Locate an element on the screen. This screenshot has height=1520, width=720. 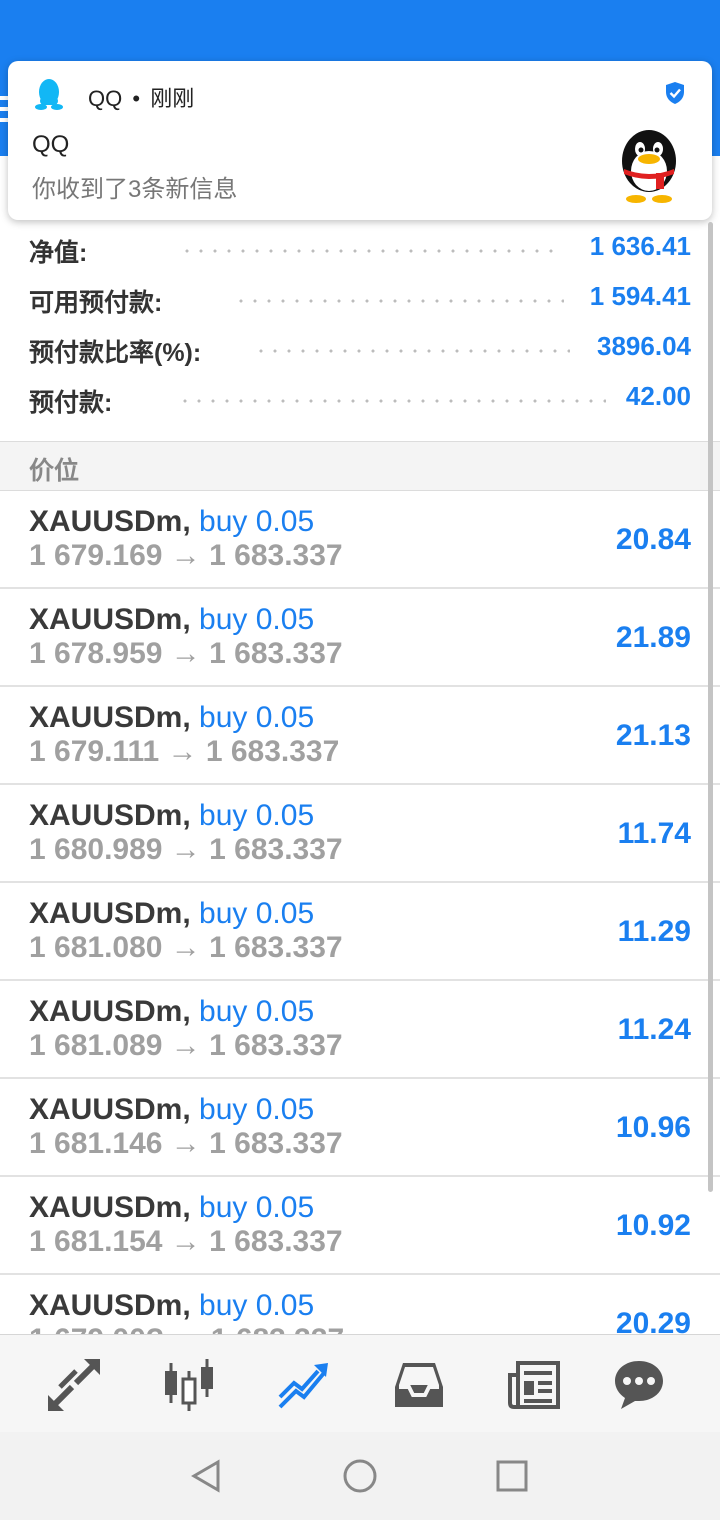
summary-value: 1 594.41 is located at coordinates (640, 296).